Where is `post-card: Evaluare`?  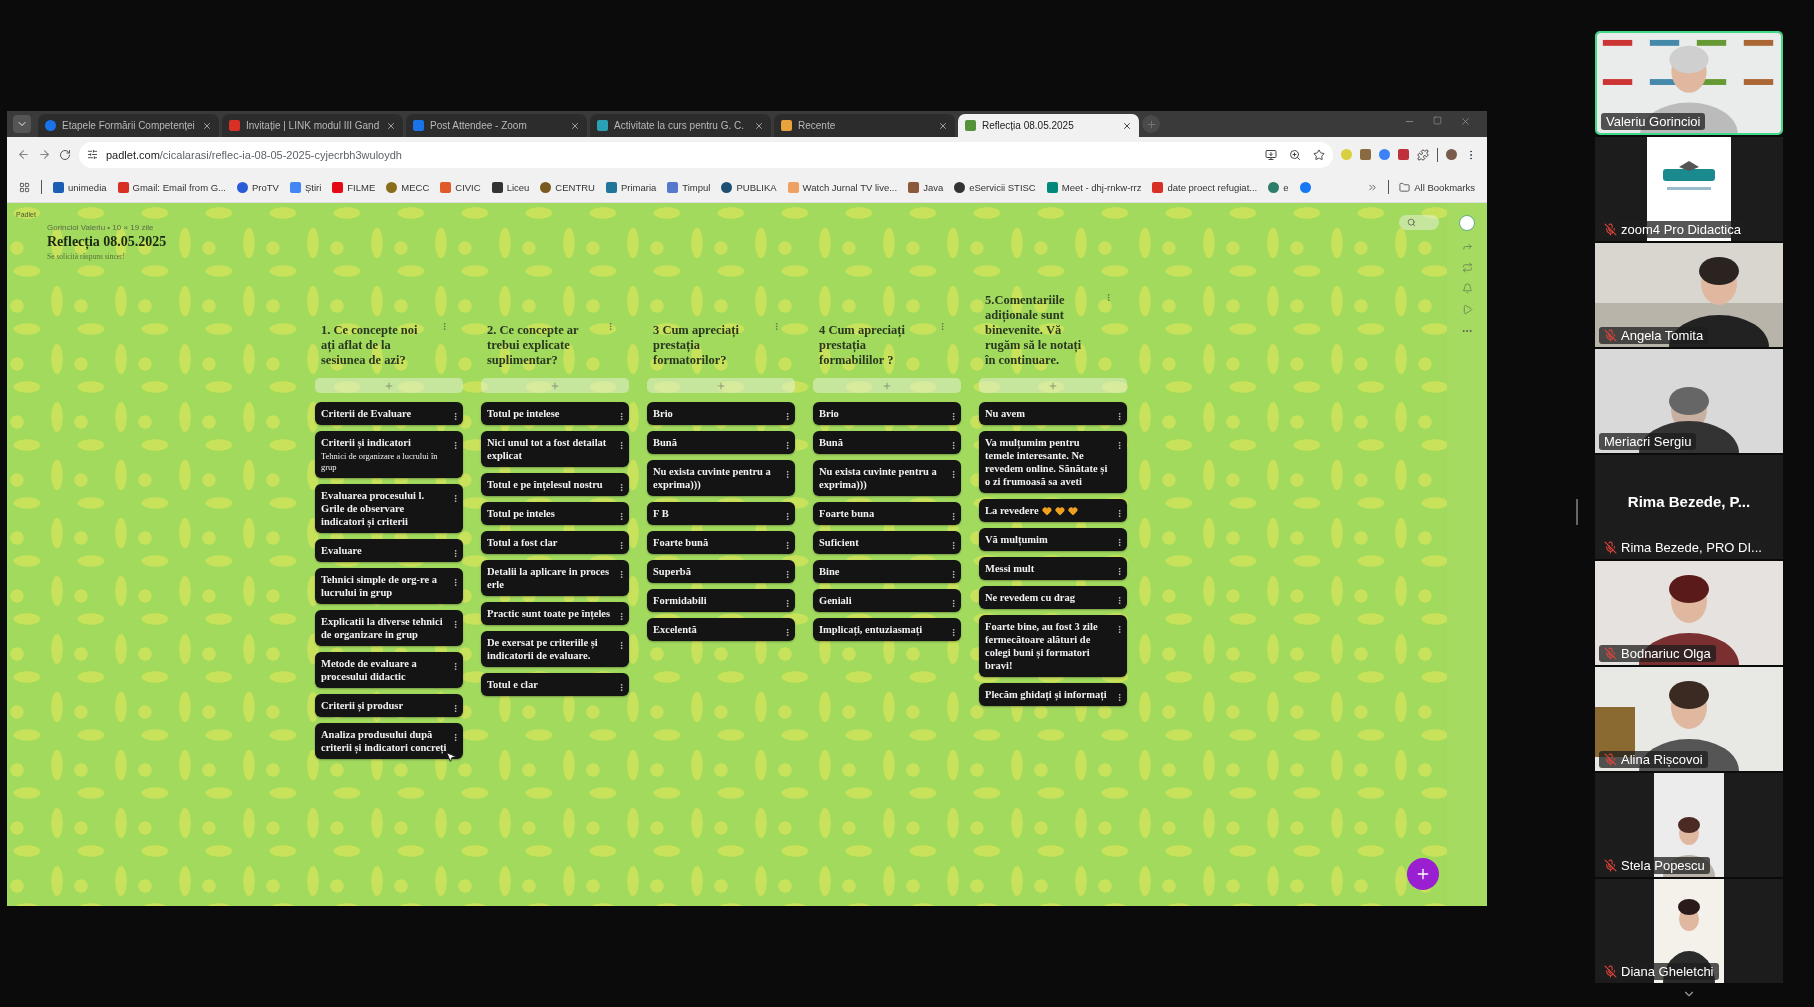
post-card: Evaluare is located at coordinates (389, 550).